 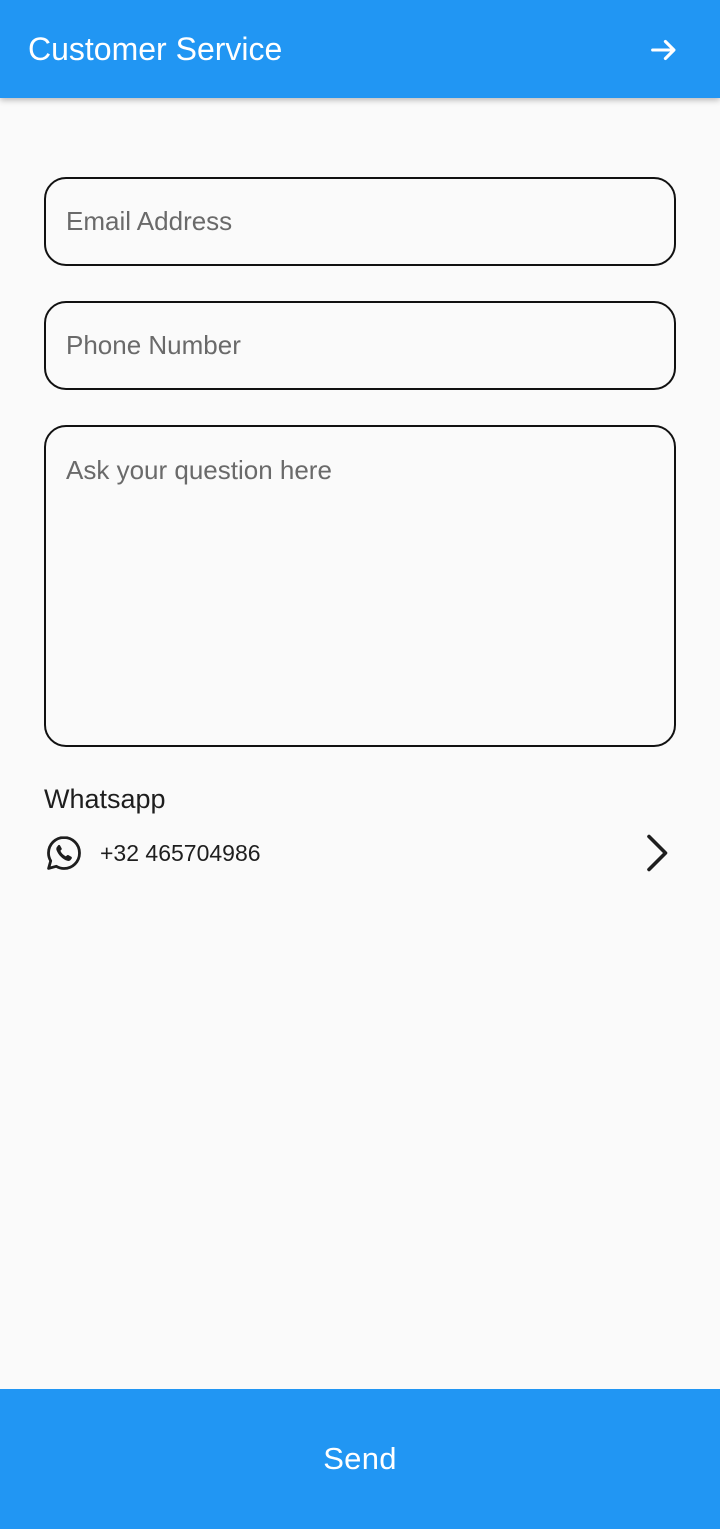 What do you see at coordinates (360, 345) in the screenshot?
I see `phone-number-field` at bounding box center [360, 345].